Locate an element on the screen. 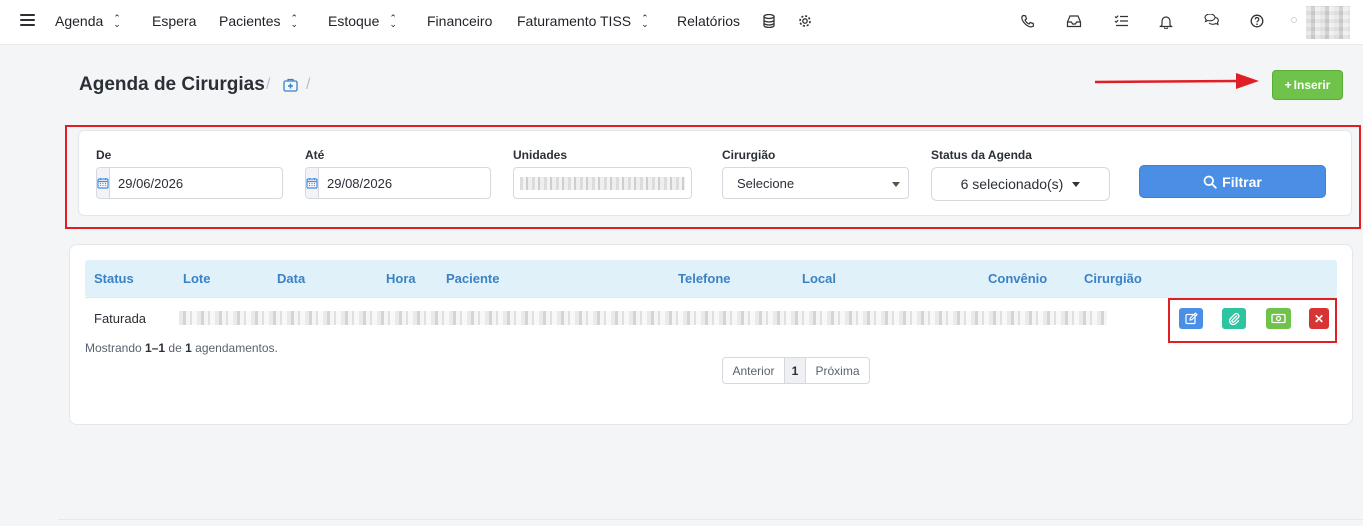  nav-financeiro: Financeiro is located at coordinates (459, 21).